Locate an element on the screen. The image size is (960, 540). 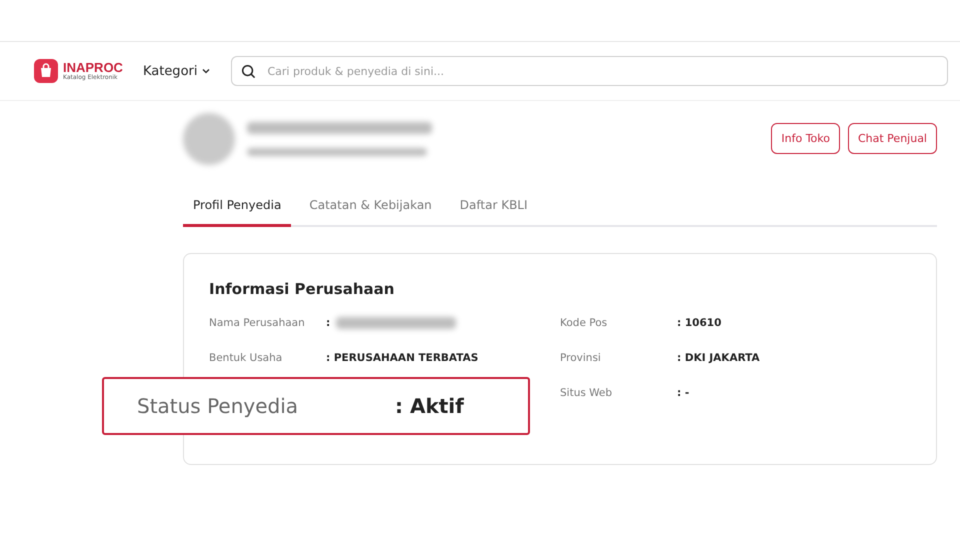
field-label: Bentuk Usaha is located at coordinates (246, 358).